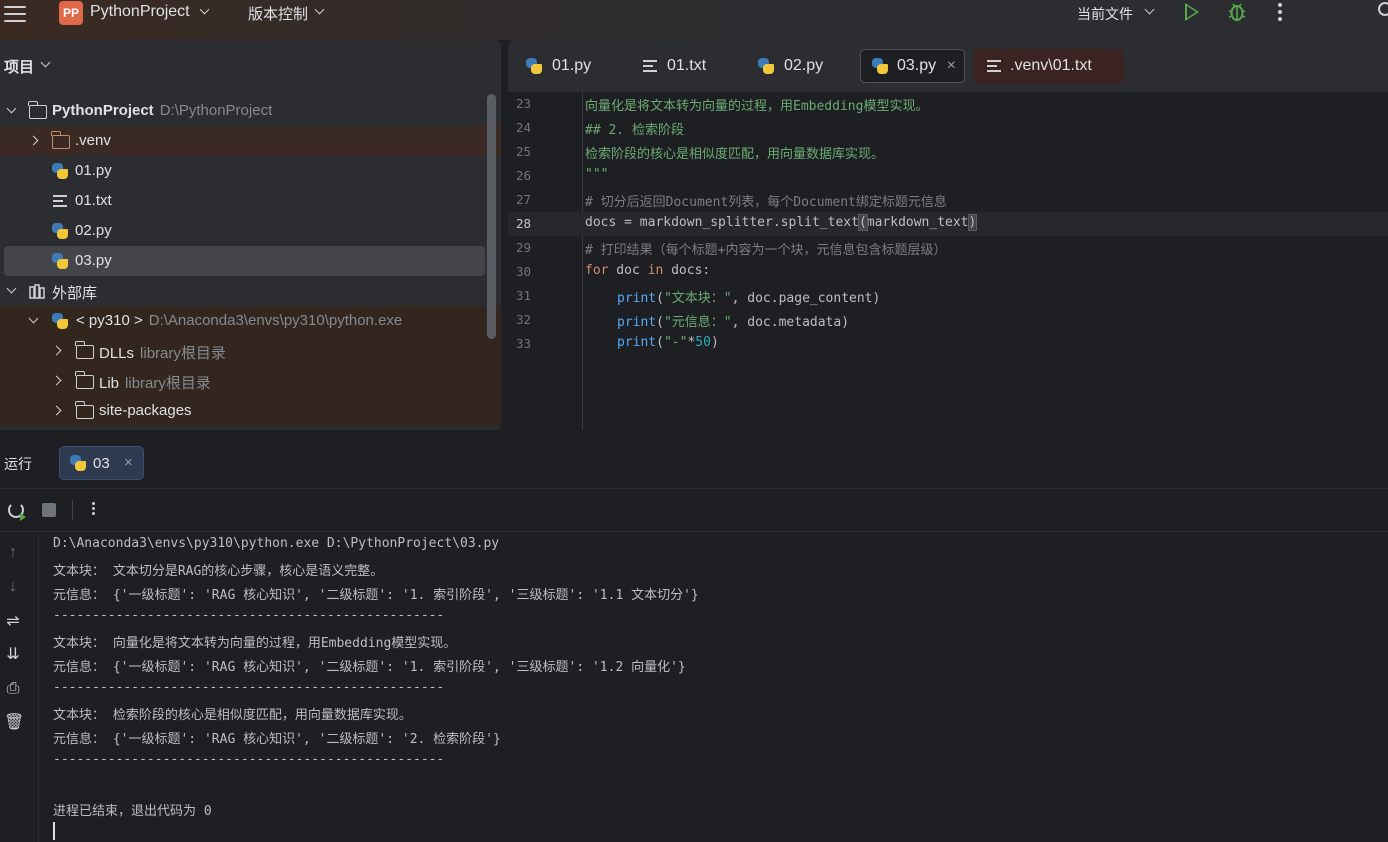 Image resolution: width=1388 pixels, height=842 pixels. Describe the element at coordinates (155, 383) in the screenshot. I see `tree-item-label: Lib library根目录` at that location.